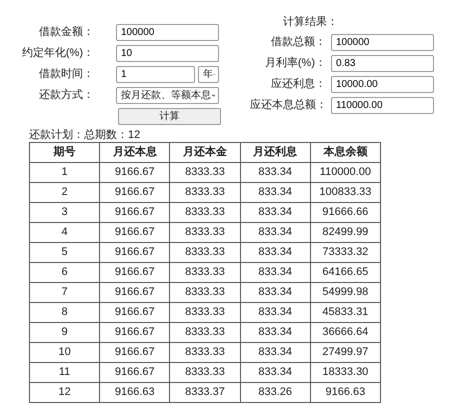  I want to click on result-field: 0.83, so click(382, 63).